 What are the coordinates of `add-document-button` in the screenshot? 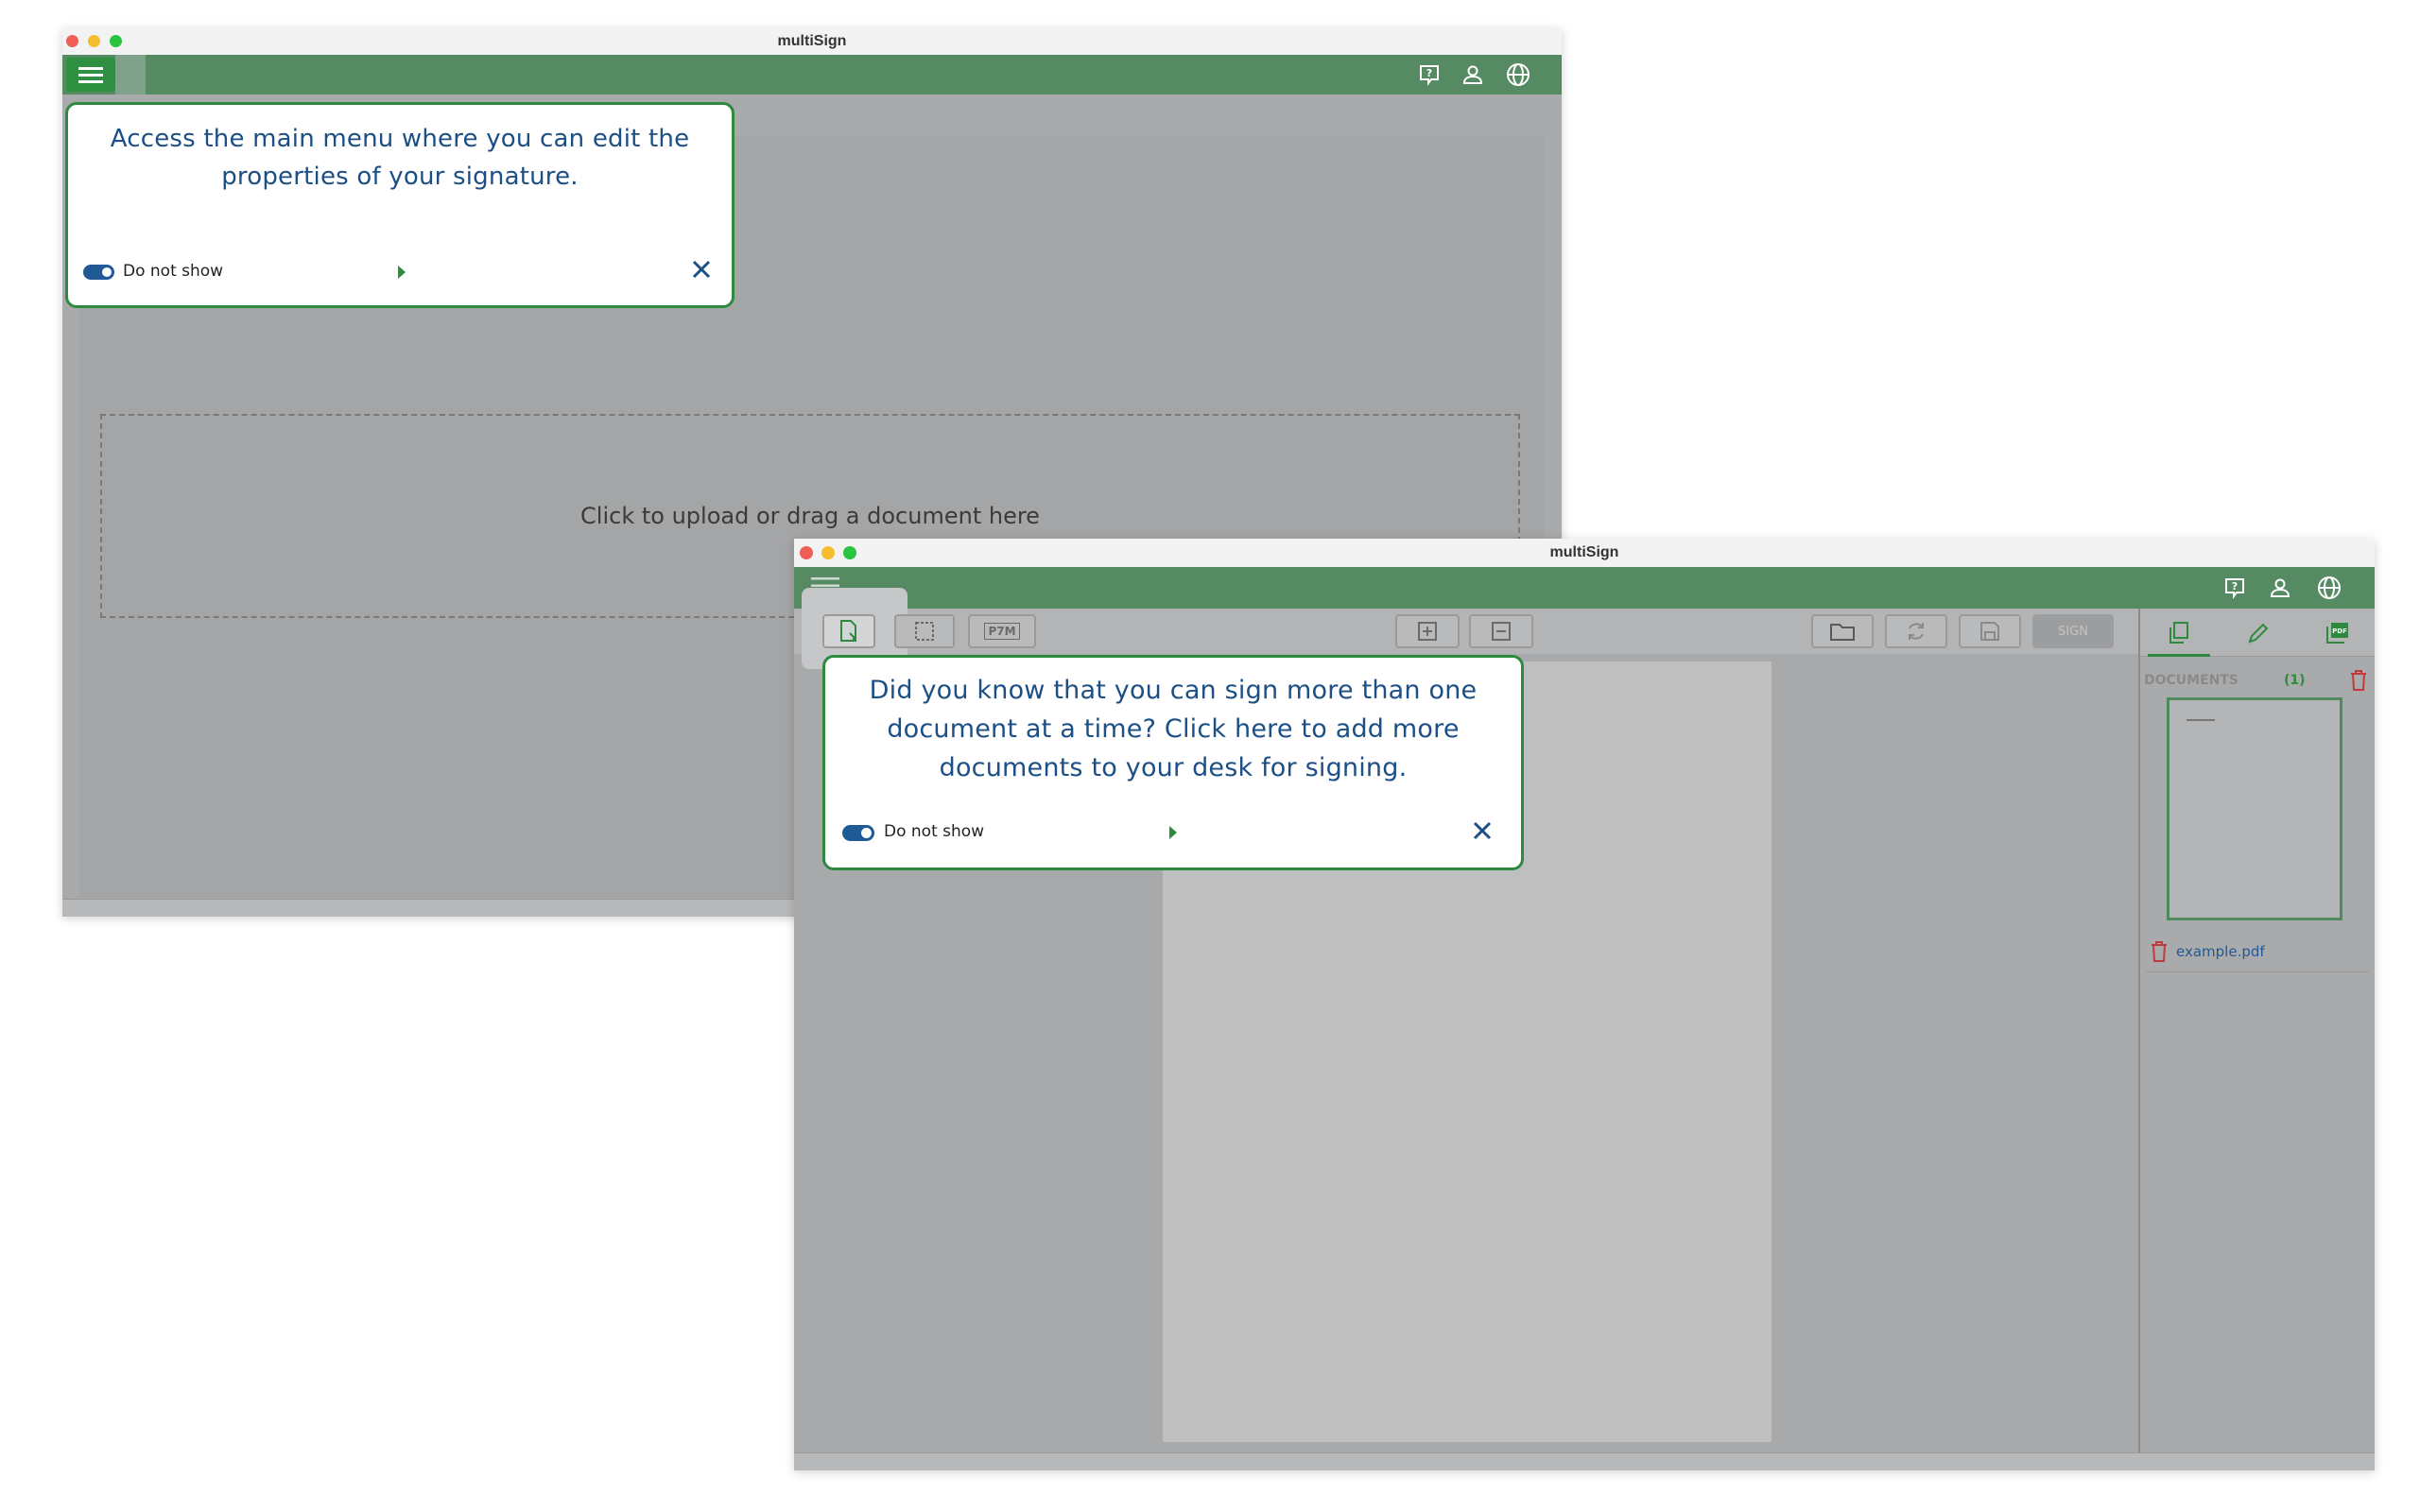 It's located at (849, 631).